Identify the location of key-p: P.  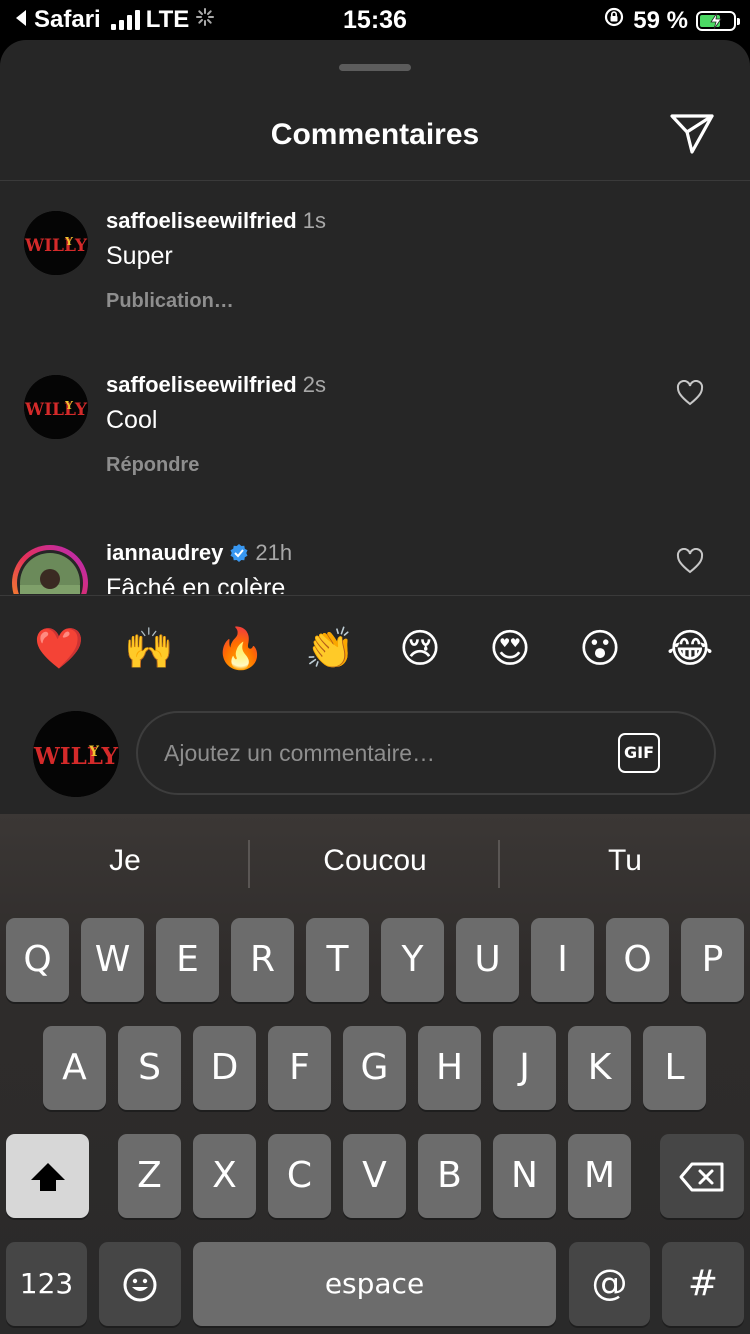
(712, 960).